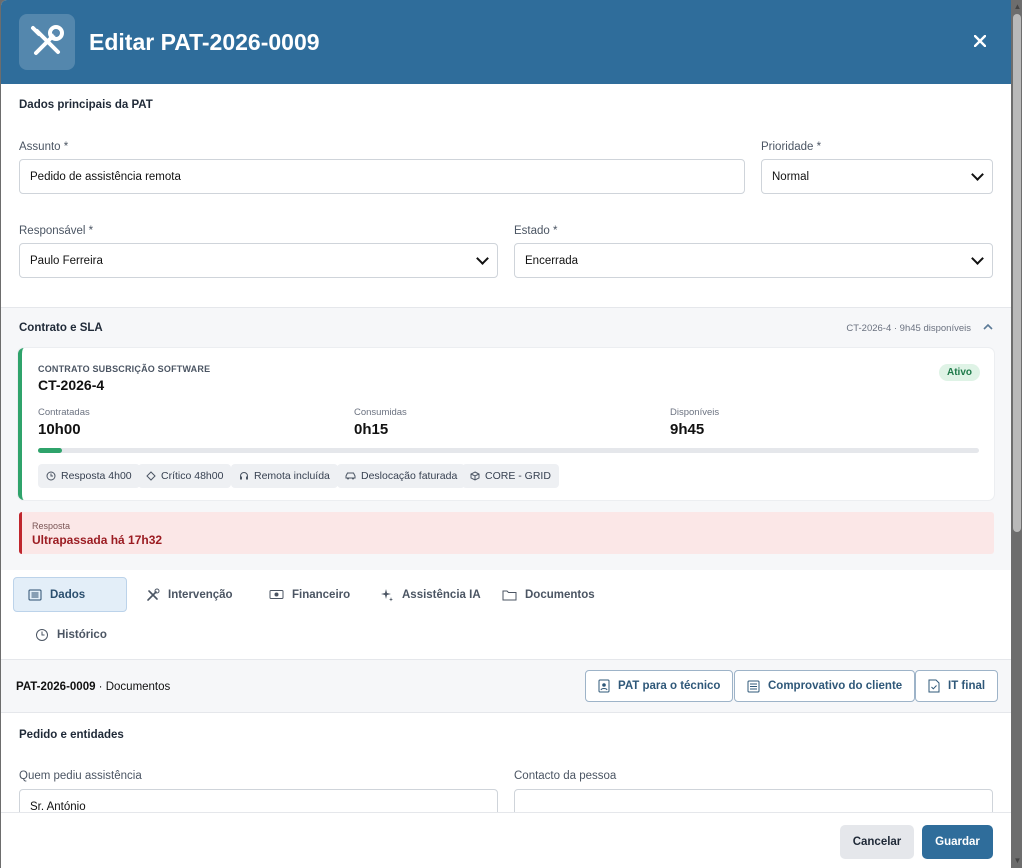 Image resolution: width=1022 pixels, height=868 pixels. Describe the element at coordinates (508, 450) in the screenshot. I see `hours-progress-track` at that location.